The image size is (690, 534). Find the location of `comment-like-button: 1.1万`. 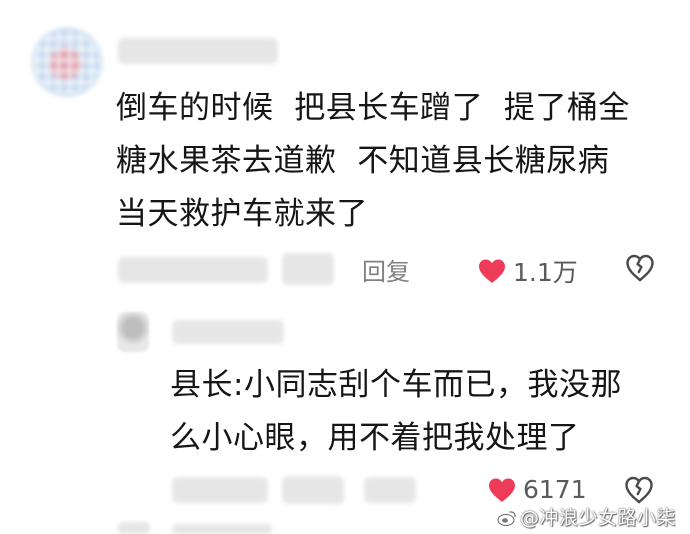

comment-like-button: 1.1万 is located at coordinates (527, 271).